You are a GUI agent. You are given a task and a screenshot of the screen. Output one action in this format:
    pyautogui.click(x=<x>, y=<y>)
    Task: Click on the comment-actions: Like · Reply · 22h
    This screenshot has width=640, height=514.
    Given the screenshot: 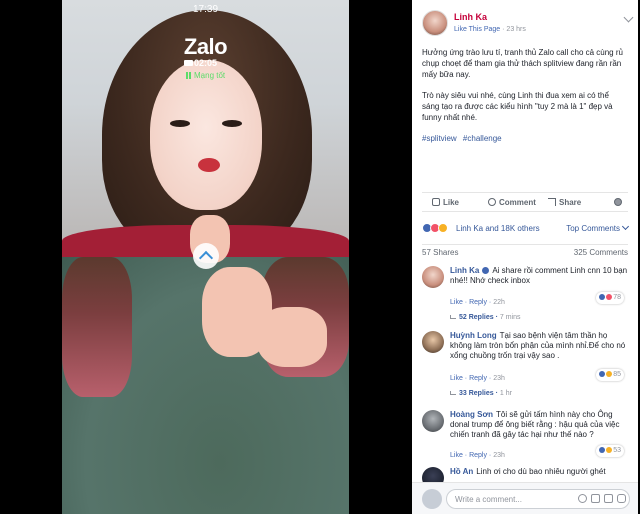 What is the action you would take?
    pyautogui.click(x=477, y=302)
    